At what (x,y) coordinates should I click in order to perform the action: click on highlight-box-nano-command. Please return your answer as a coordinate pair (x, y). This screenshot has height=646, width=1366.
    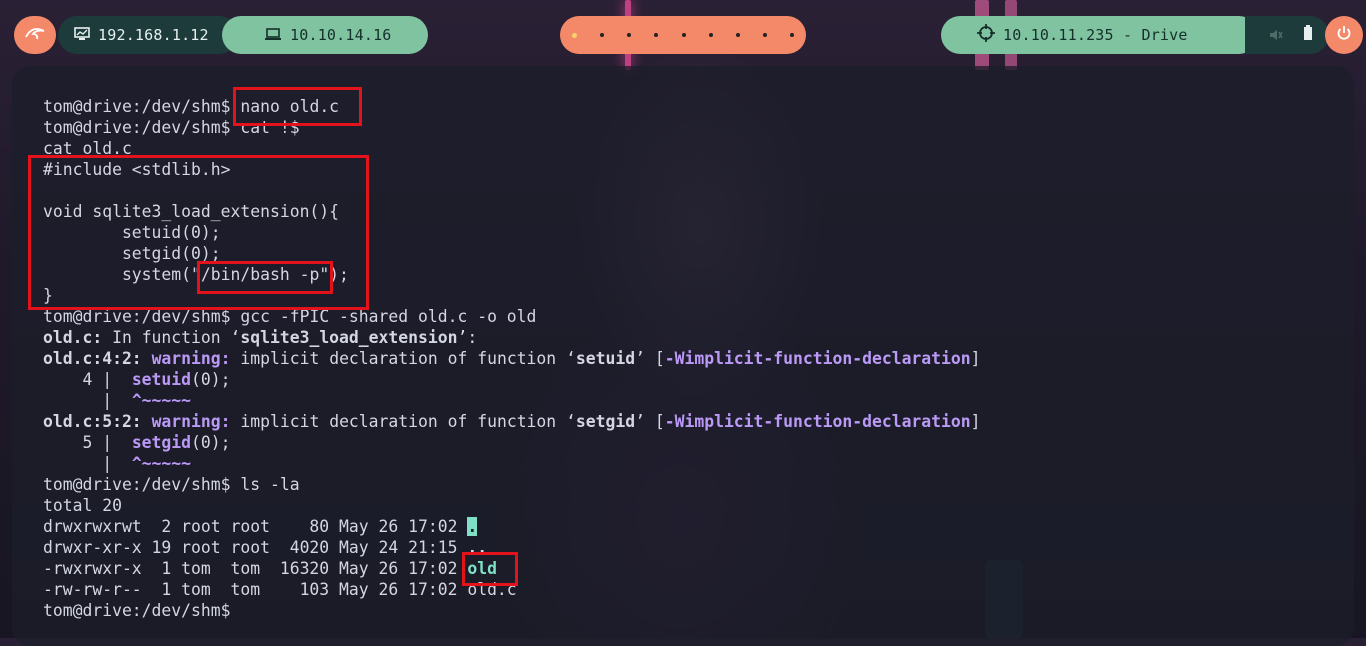
    Looking at the image, I should click on (297, 106).